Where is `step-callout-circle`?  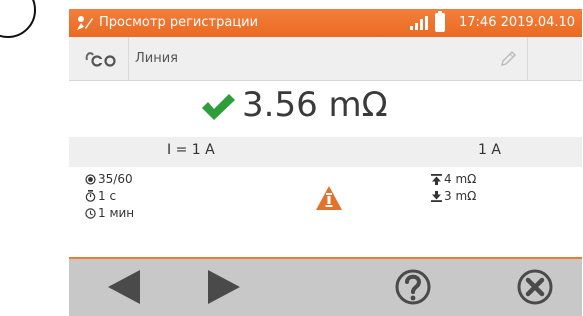
step-callout-circle is located at coordinates (18, 19).